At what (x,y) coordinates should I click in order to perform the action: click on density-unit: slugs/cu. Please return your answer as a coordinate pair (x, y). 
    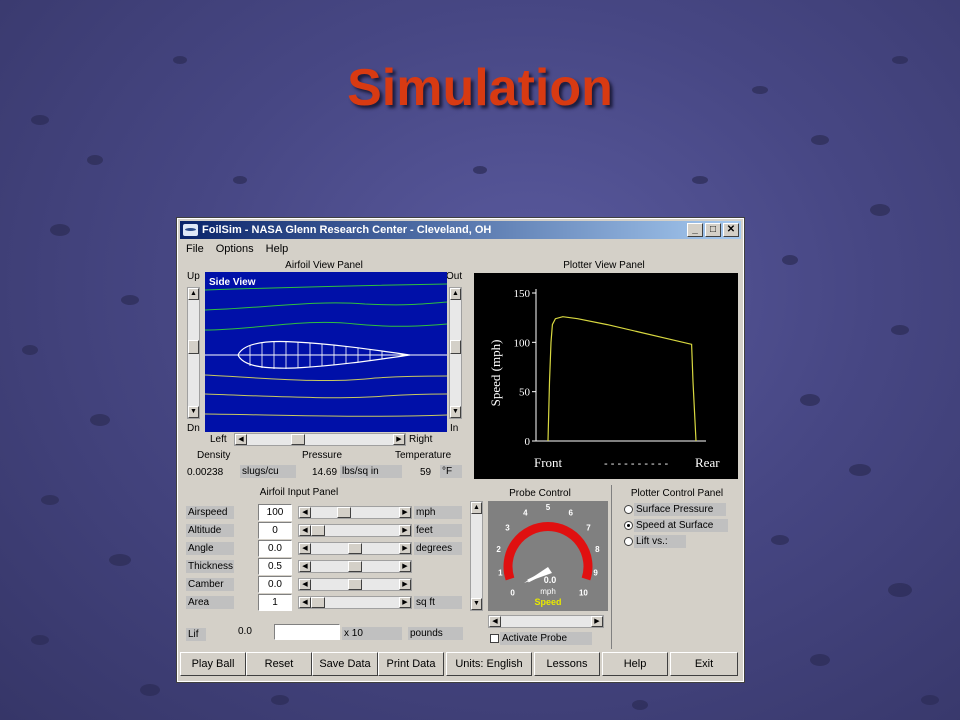
    Looking at the image, I should click on (268, 471).